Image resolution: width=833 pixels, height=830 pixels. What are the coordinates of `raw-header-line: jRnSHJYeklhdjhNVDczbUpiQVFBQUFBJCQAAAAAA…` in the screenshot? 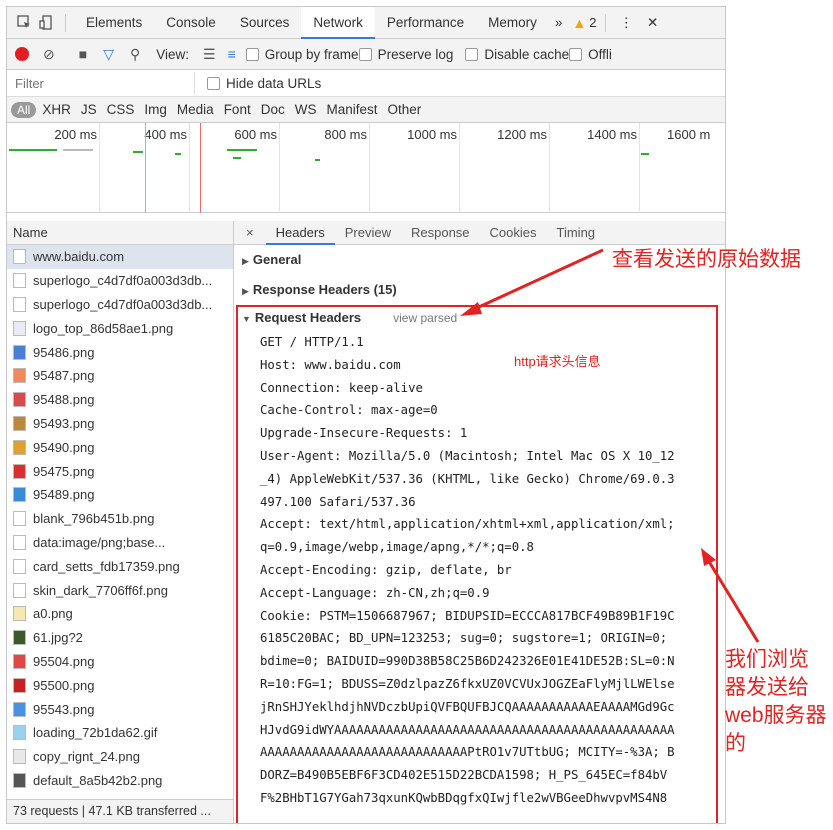 It's located at (467, 706).